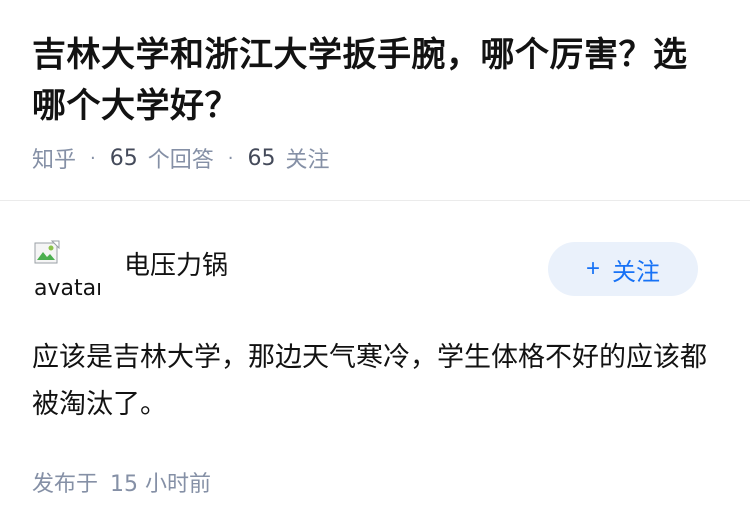 The image size is (750, 532). Describe the element at coordinates (54, 158) in the screenshot. I see `source-label: 知乎` at that location.